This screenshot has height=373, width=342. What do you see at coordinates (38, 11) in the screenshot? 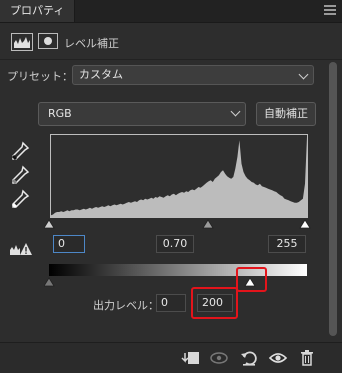
I see `tab-properties: プロパティ` at bounding box center [38, 11].